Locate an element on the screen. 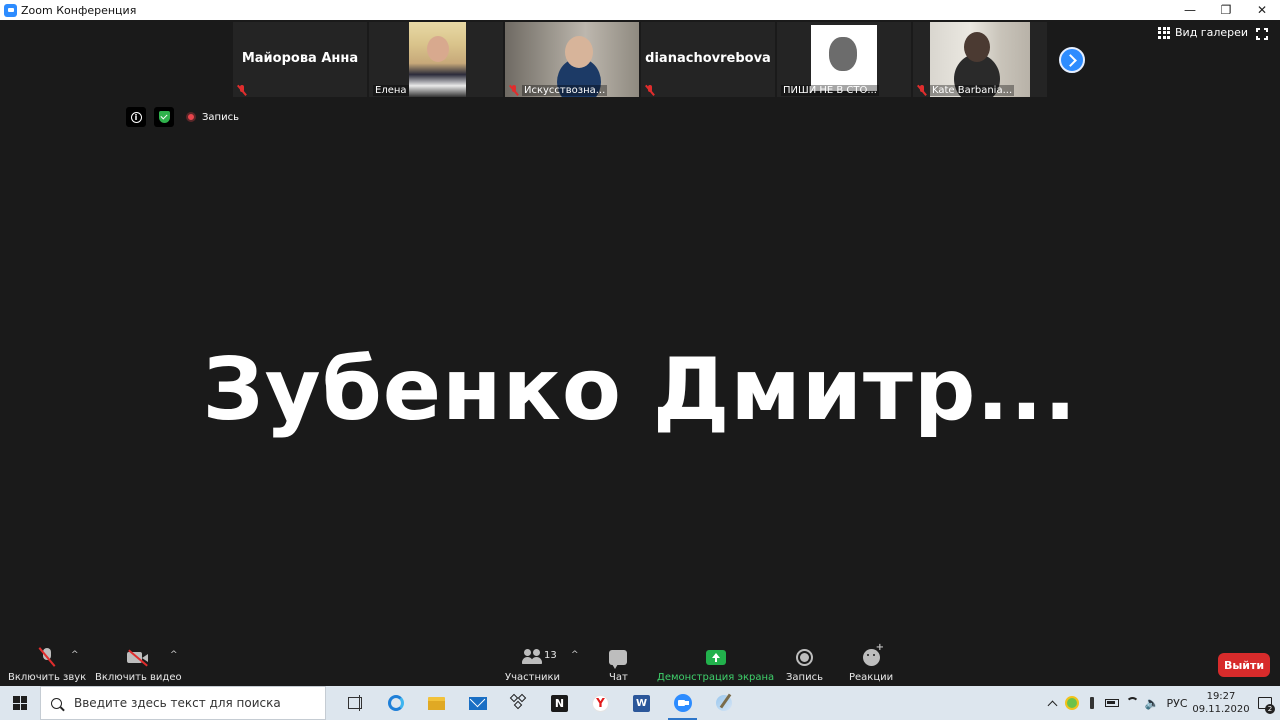 Image resolution: width=1280 pixels, height=720 pixels. taskbar-dropbox is located at coordinates (518, 703).